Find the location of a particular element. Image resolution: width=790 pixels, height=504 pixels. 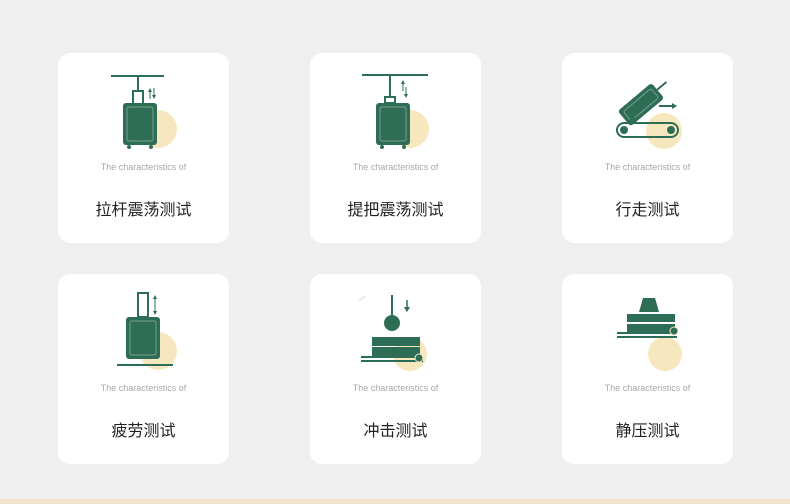

test-card-handle-vibration: The characteristics of 拉杆震荡测试 is located at coordinates (143, 148).